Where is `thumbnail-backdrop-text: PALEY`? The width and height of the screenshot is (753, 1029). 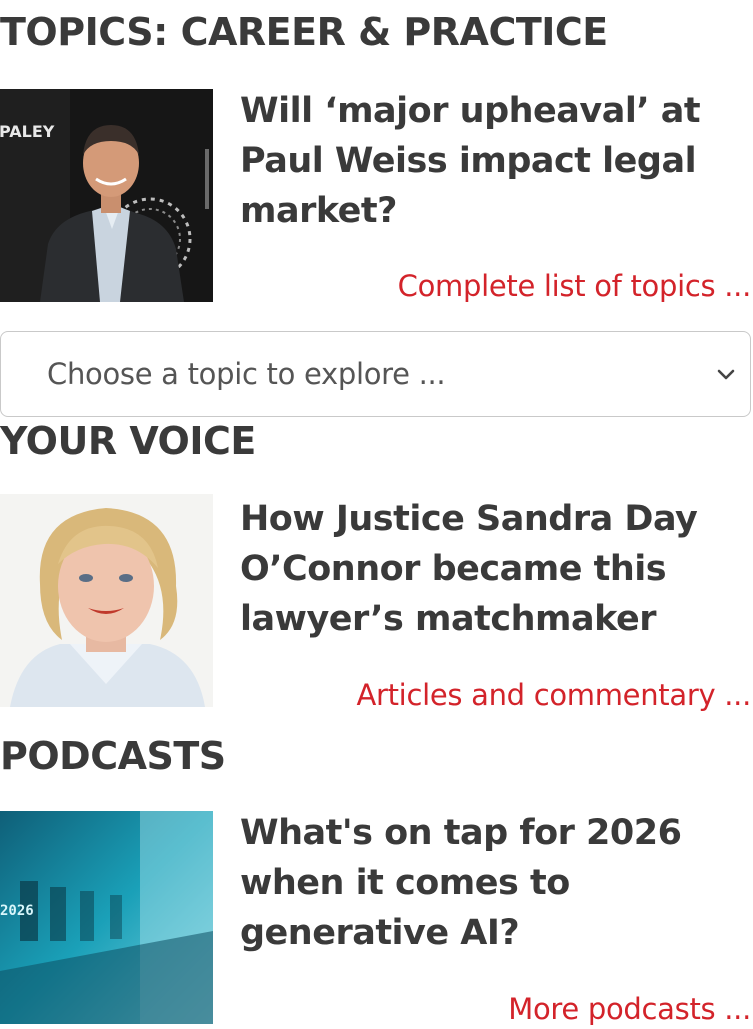 thumbnail-backdrop-text: PALEY is located at coordinates (27, 131).